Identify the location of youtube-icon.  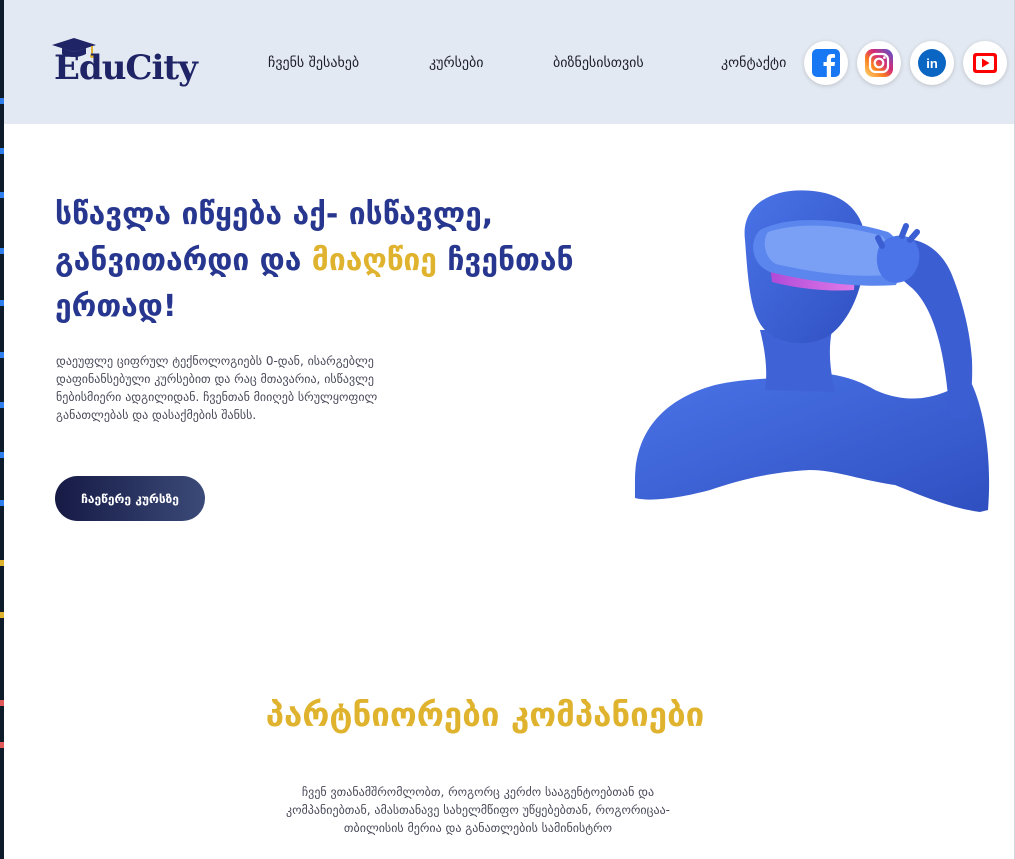
(985, 63).